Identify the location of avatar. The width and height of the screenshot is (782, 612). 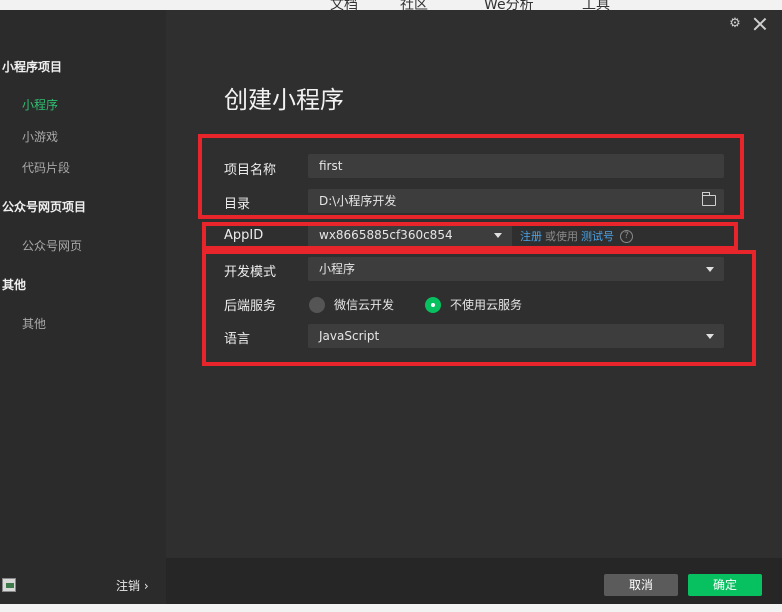
(9, 585).